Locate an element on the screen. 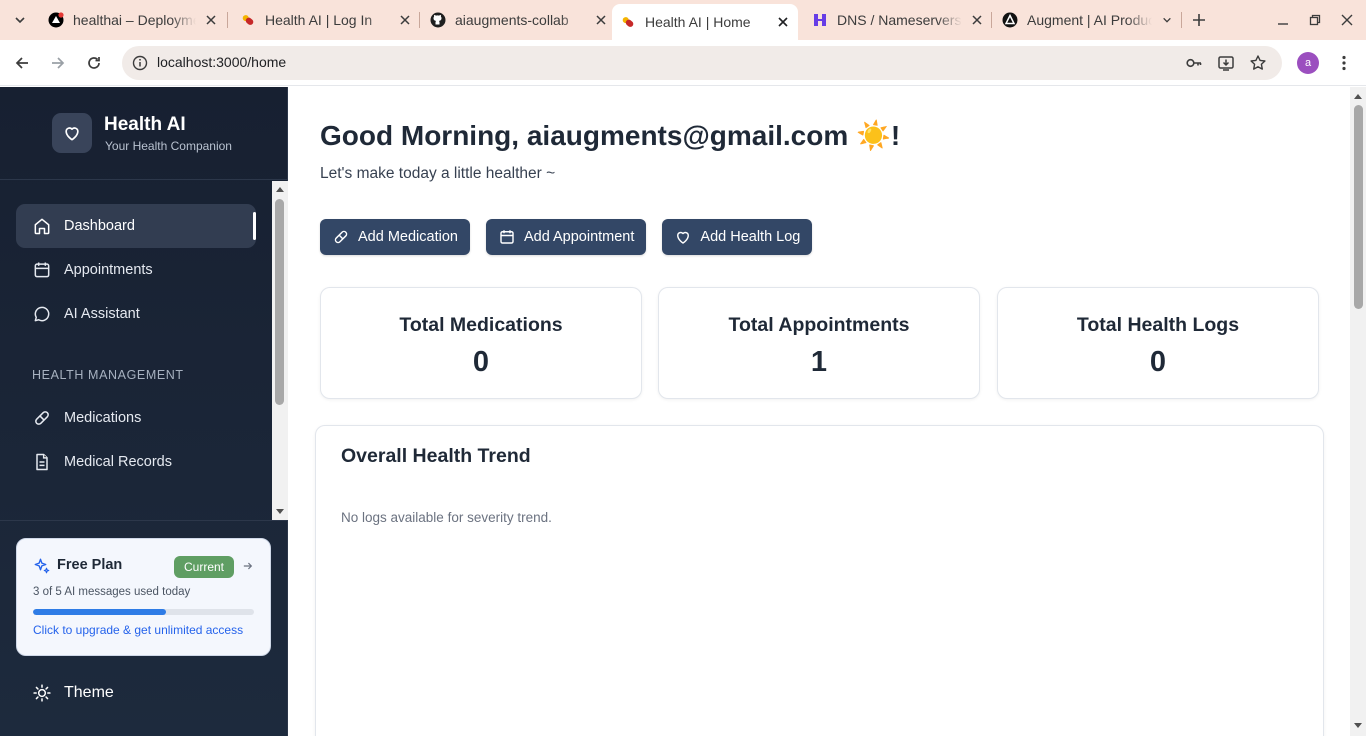 Image resolution: width=1366 pixels, height=736 pixels. greeting-heading: Good Morning, aiaugments@gmail.com ☀️! is located at coordinates (610, 135).